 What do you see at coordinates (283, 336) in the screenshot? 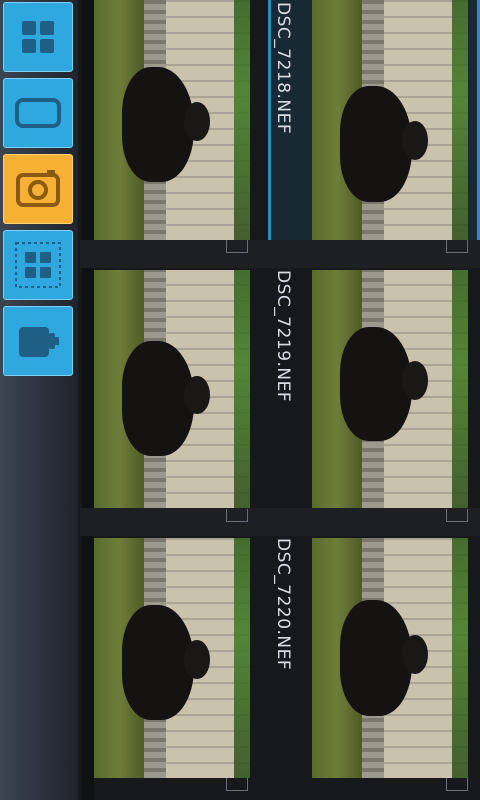
I see `file-name: DSC_7219.NEF` at bounding box center [283, 336].